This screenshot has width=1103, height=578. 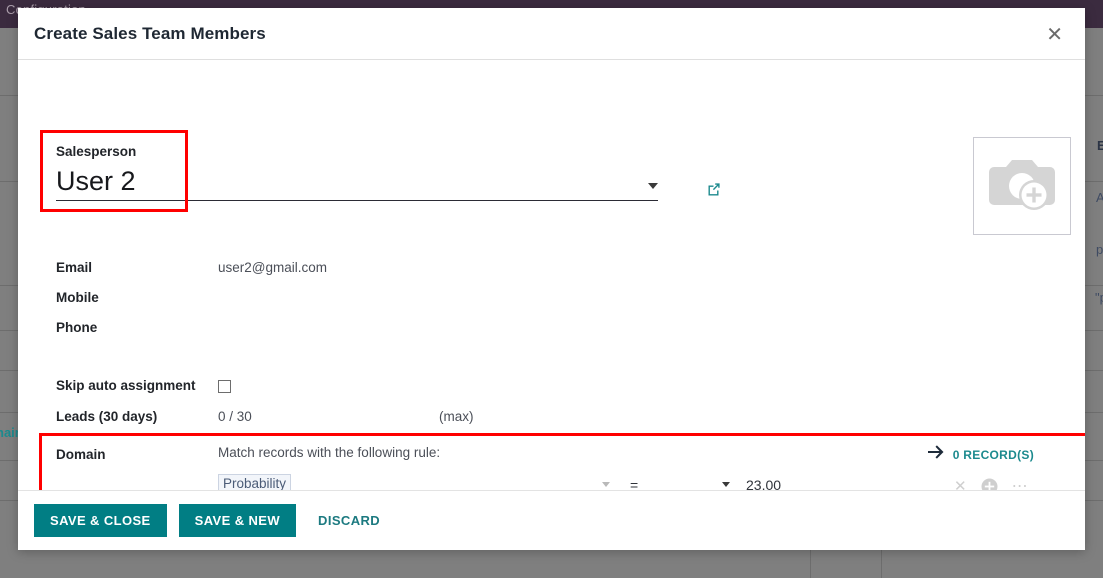 I want to click on rule-operator-value: =, so click(x=634, y=483).